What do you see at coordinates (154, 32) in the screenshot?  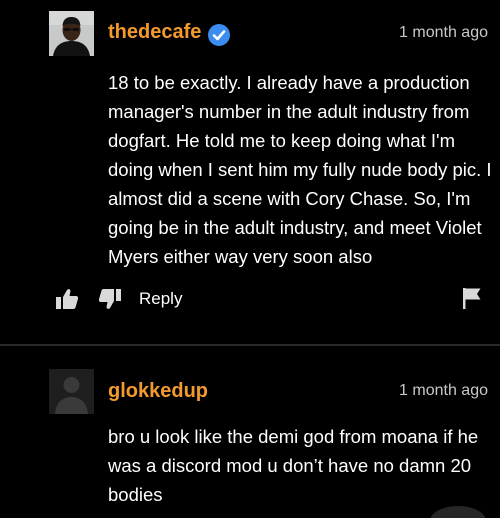 I see `username: thedecafe` at bounding box center [154, 32].